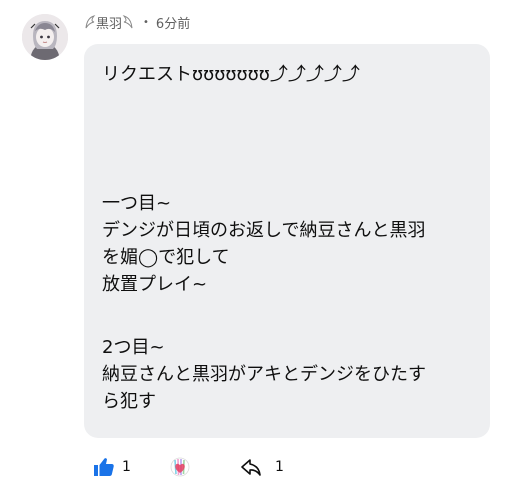  I want to click on avatar-image, so click(45, 37).